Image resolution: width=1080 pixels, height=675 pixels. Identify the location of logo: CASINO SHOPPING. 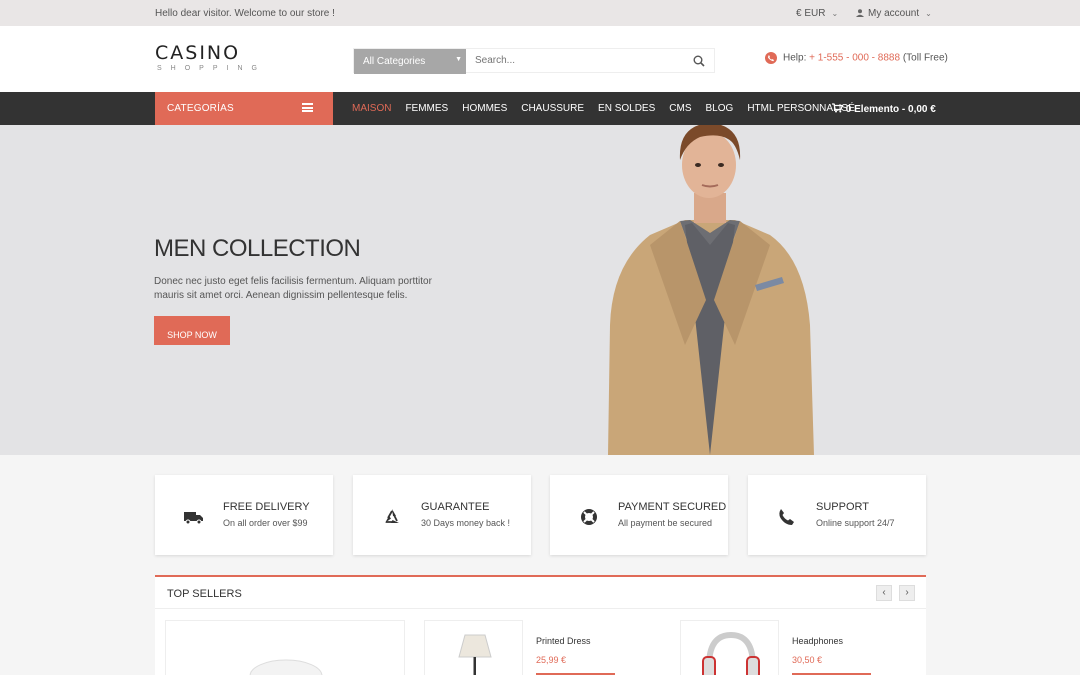
(210, 60).